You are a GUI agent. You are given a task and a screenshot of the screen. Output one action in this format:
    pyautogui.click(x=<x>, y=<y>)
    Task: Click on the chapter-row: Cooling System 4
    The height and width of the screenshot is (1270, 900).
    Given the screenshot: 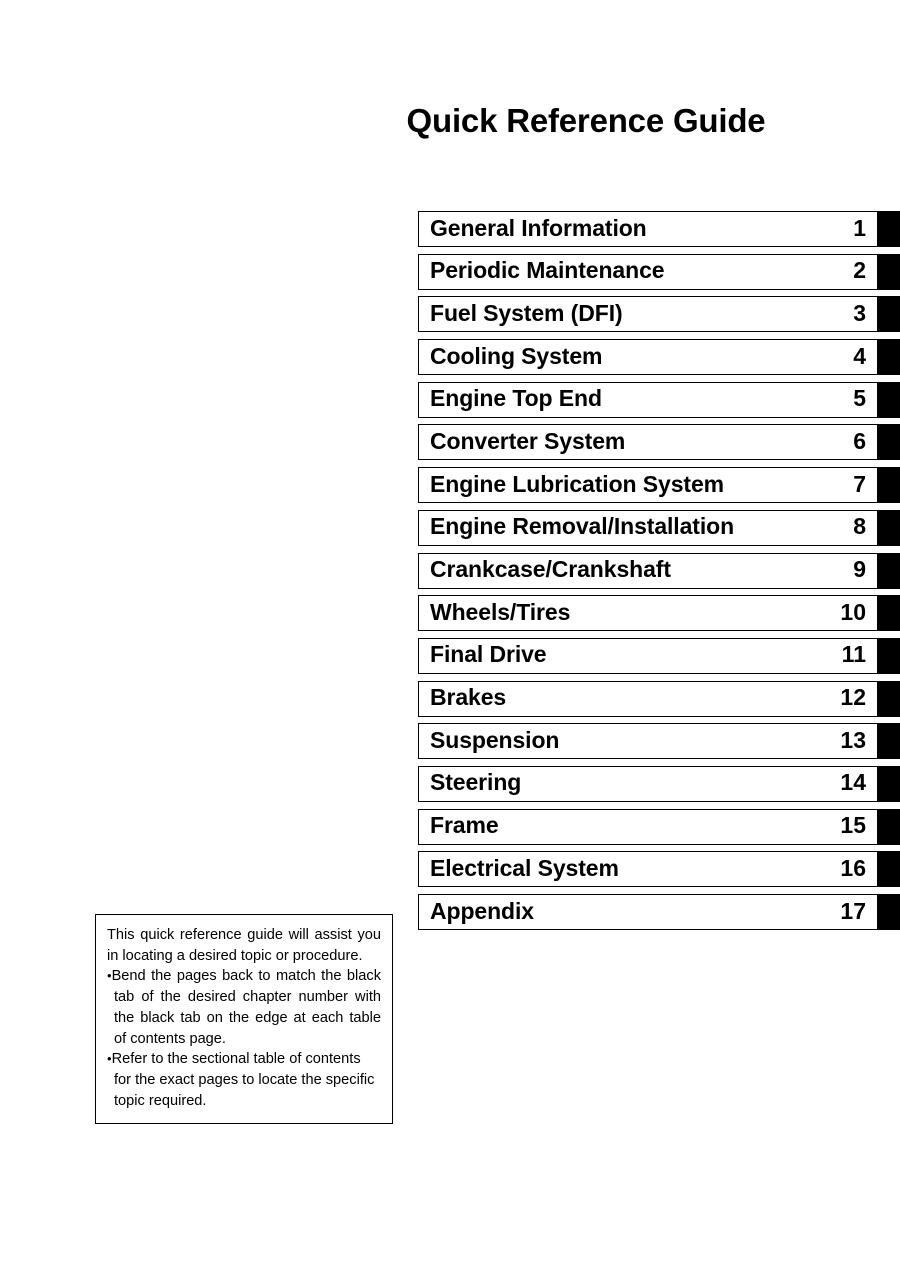 What is the action you would take?
    pyautogui.click(x=659, y=360)
    